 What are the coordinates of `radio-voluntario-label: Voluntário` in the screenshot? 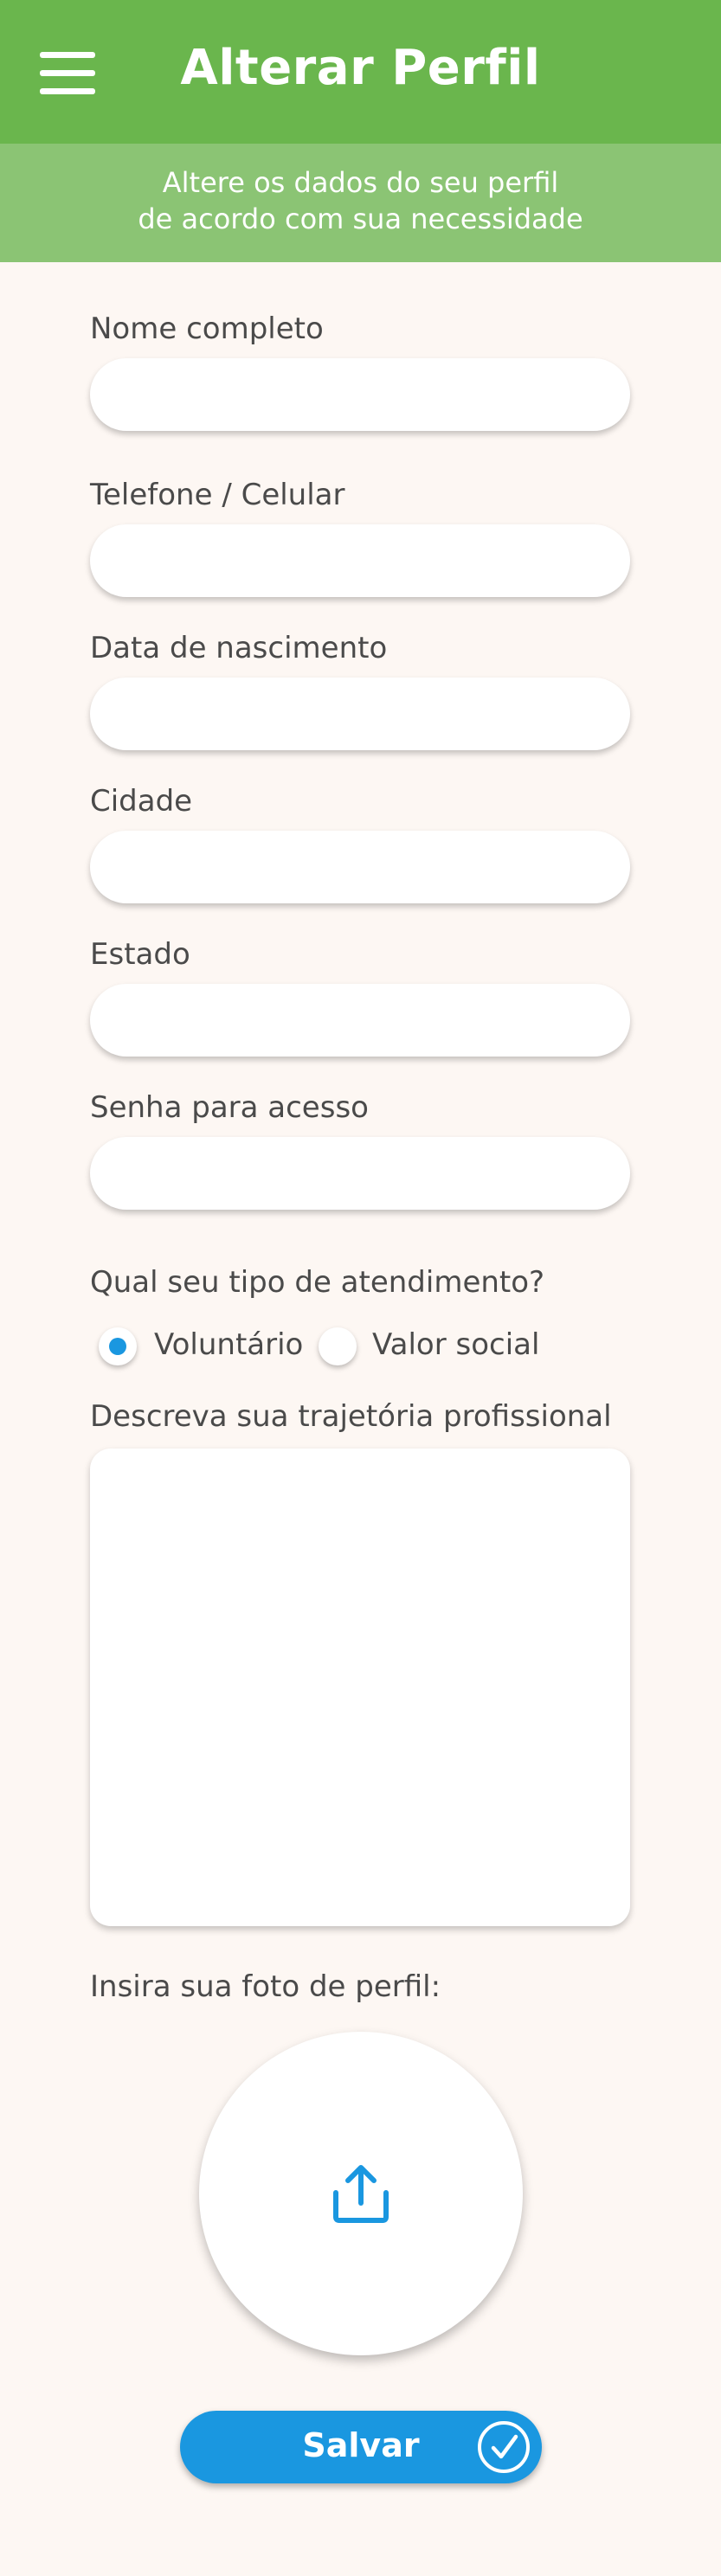 It's located at (228, 1345).